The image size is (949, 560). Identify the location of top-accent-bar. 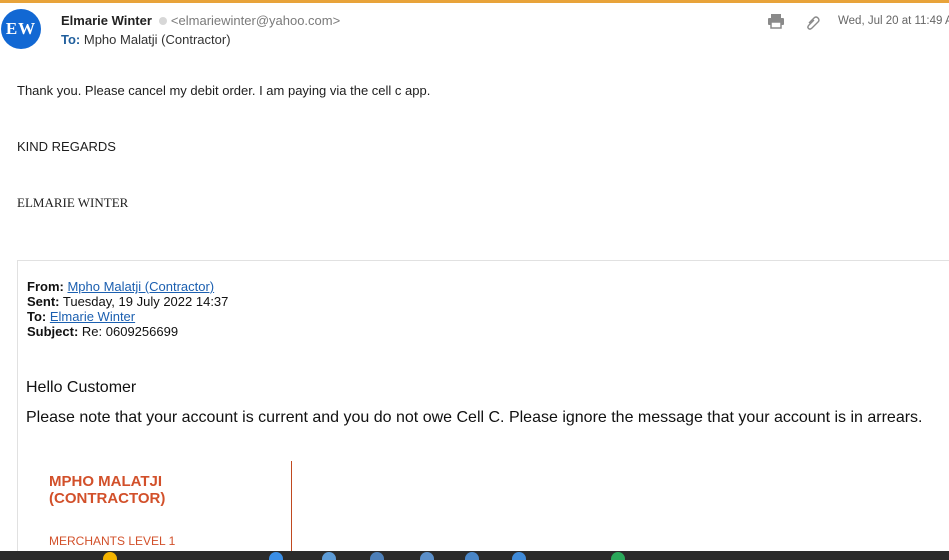
(474, 1).